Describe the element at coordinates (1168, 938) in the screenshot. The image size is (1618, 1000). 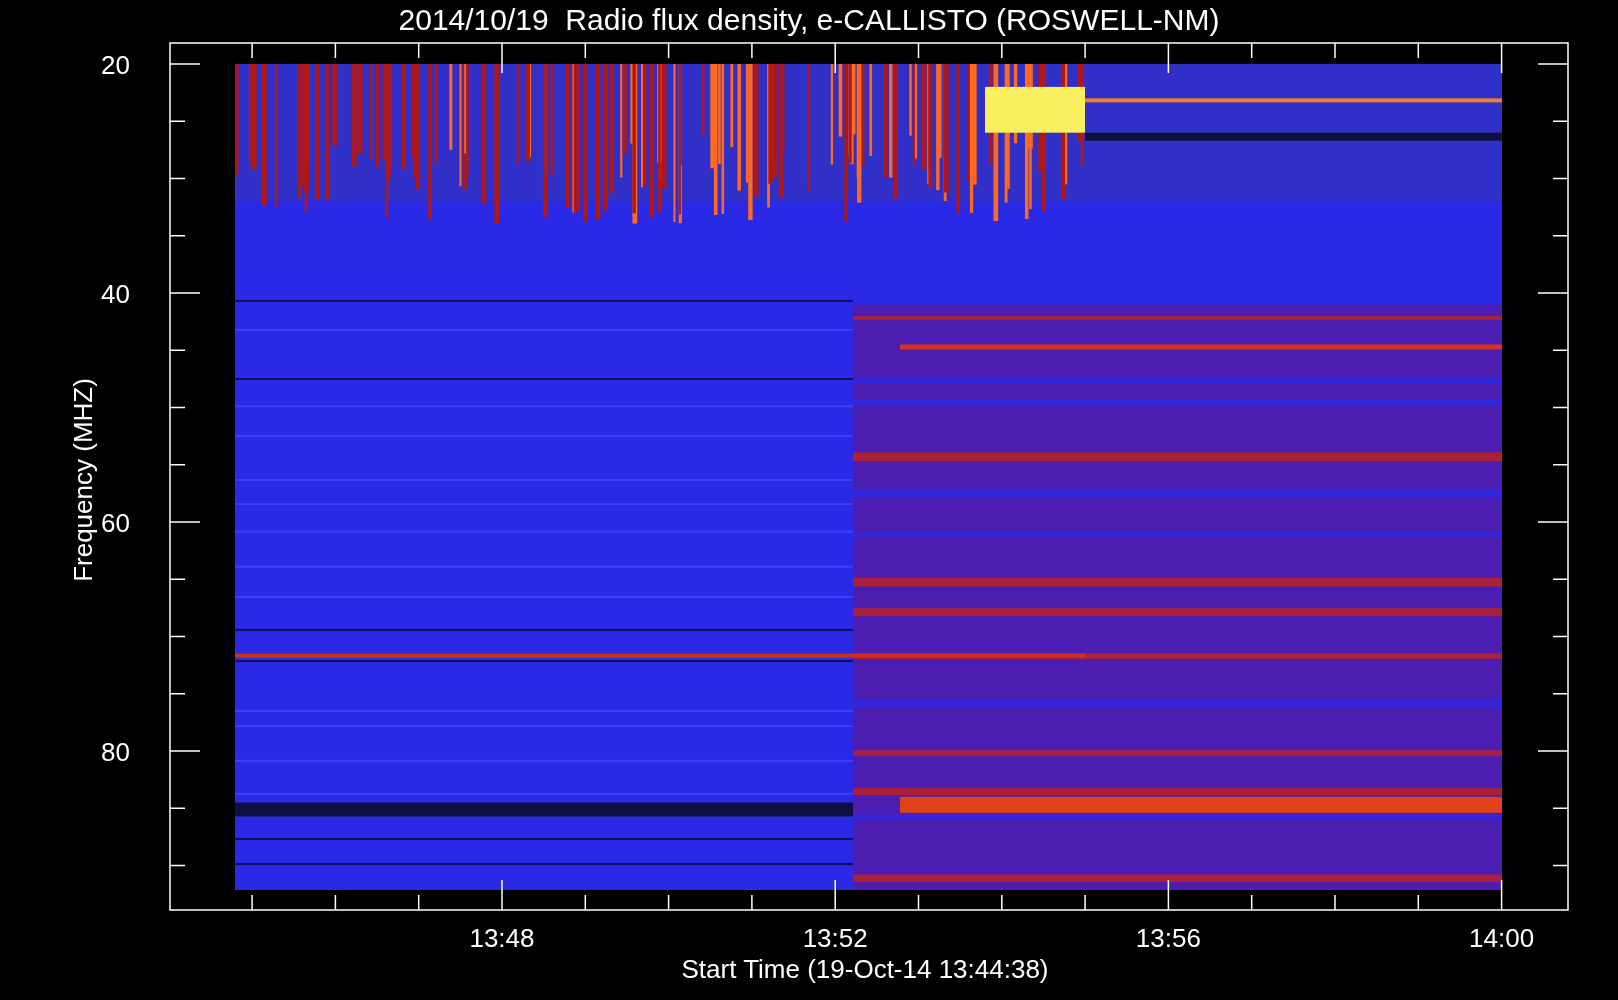
I see `x-tick-label: 13:56` at that location.